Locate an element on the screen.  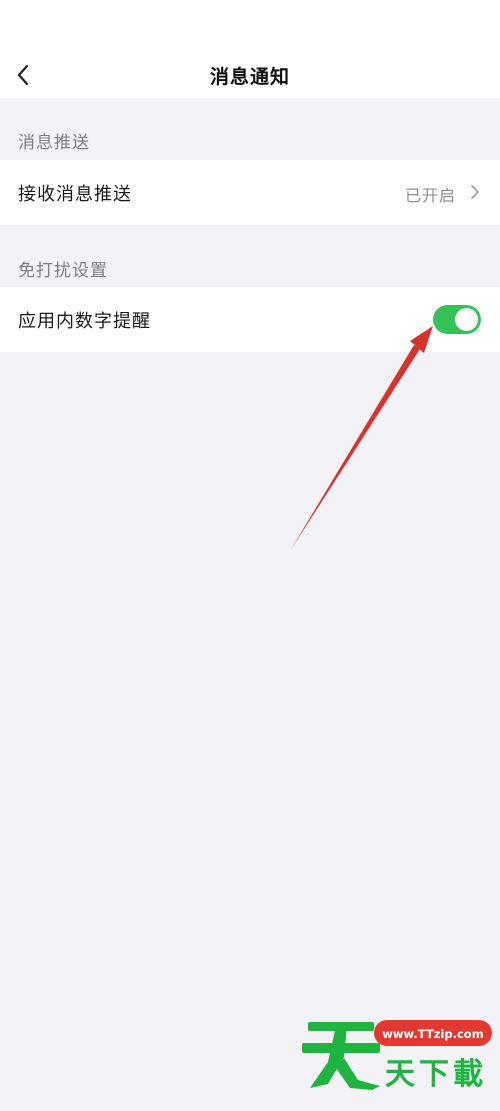
svg-text: www.TTzip.com is located at coordinates (432, 1034).